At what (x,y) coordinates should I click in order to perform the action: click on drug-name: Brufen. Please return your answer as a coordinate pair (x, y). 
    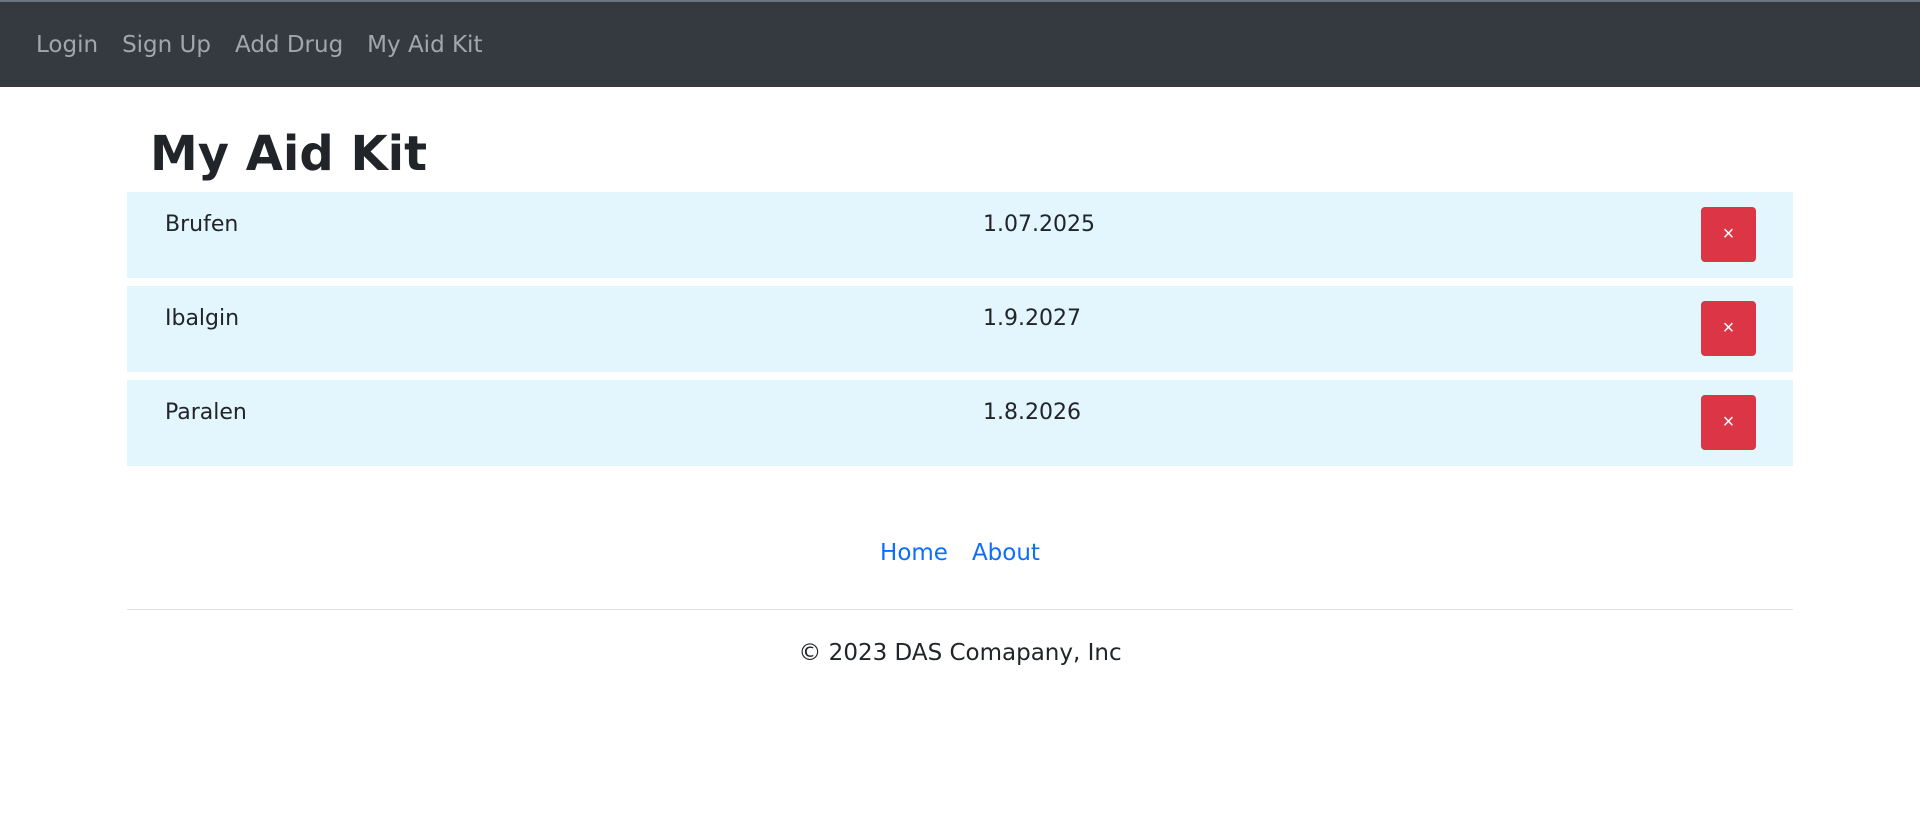
    Looking at the image, I should click on (202, 224).